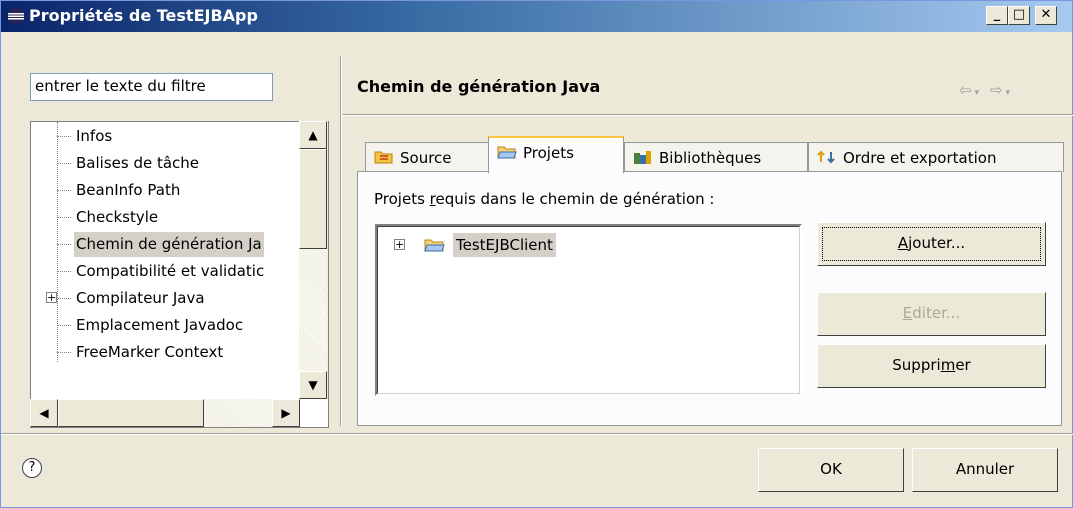 This screenshot has height=508, width=1073. I want to click on history-nav: ⇦▾ ⇨▾, so click(986, 90).